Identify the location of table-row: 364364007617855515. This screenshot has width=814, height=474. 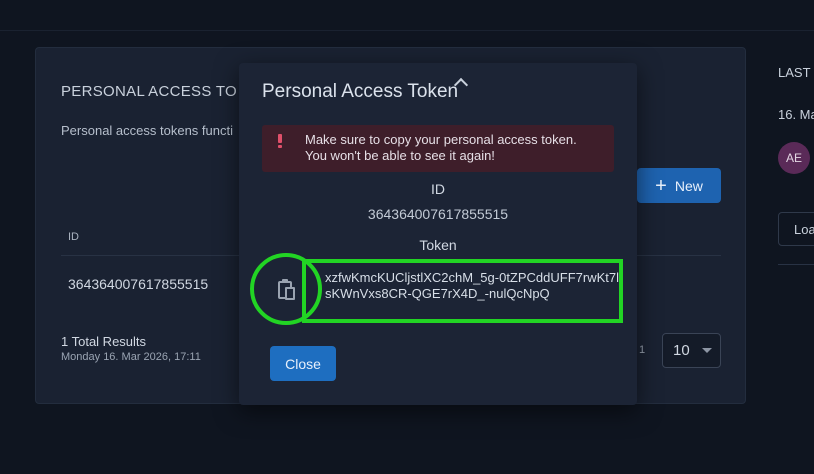
(138, 284).